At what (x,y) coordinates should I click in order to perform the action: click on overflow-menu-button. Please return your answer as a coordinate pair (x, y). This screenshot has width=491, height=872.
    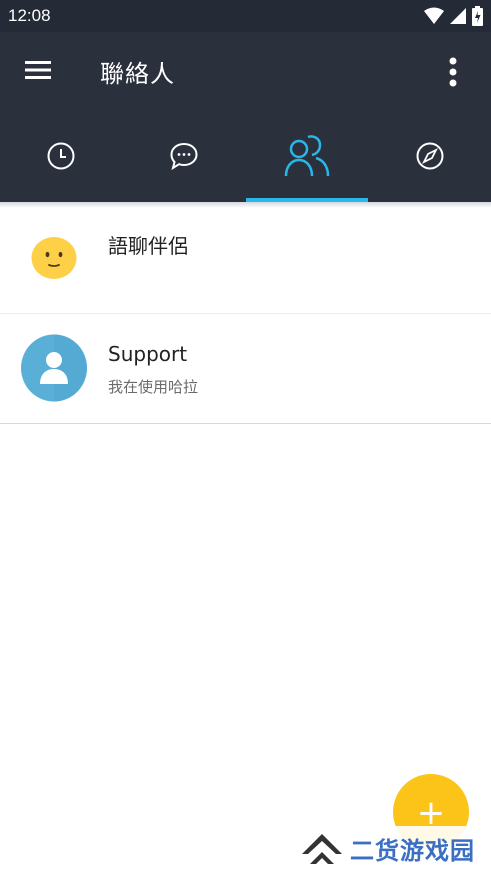
    Looking at the image, I should click on (453, 72).